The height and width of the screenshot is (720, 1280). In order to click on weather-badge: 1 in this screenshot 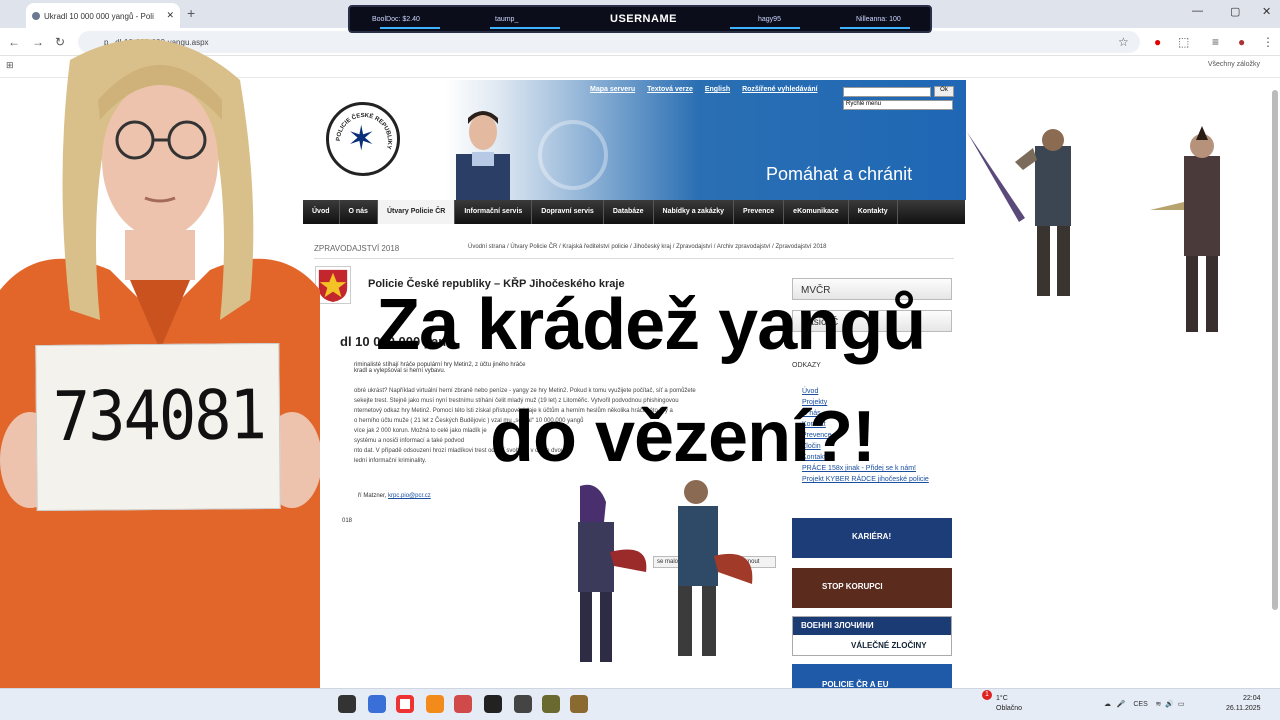, I will do `click(987, 695)`.